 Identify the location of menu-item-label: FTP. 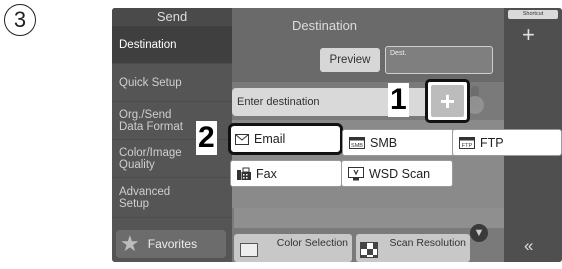
(492, 142).